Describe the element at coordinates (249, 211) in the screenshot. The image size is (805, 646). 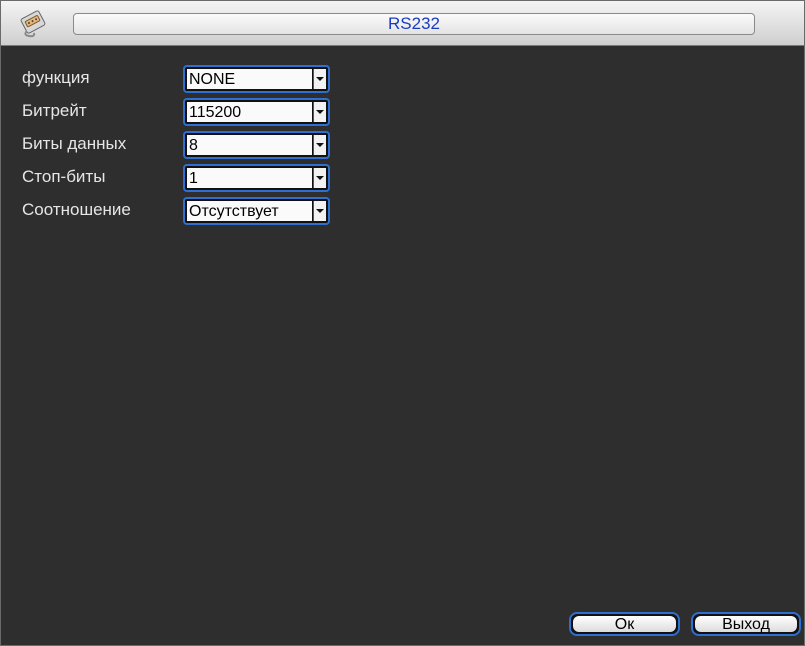
I see `parity-select-value: Отсутствует` at that location.